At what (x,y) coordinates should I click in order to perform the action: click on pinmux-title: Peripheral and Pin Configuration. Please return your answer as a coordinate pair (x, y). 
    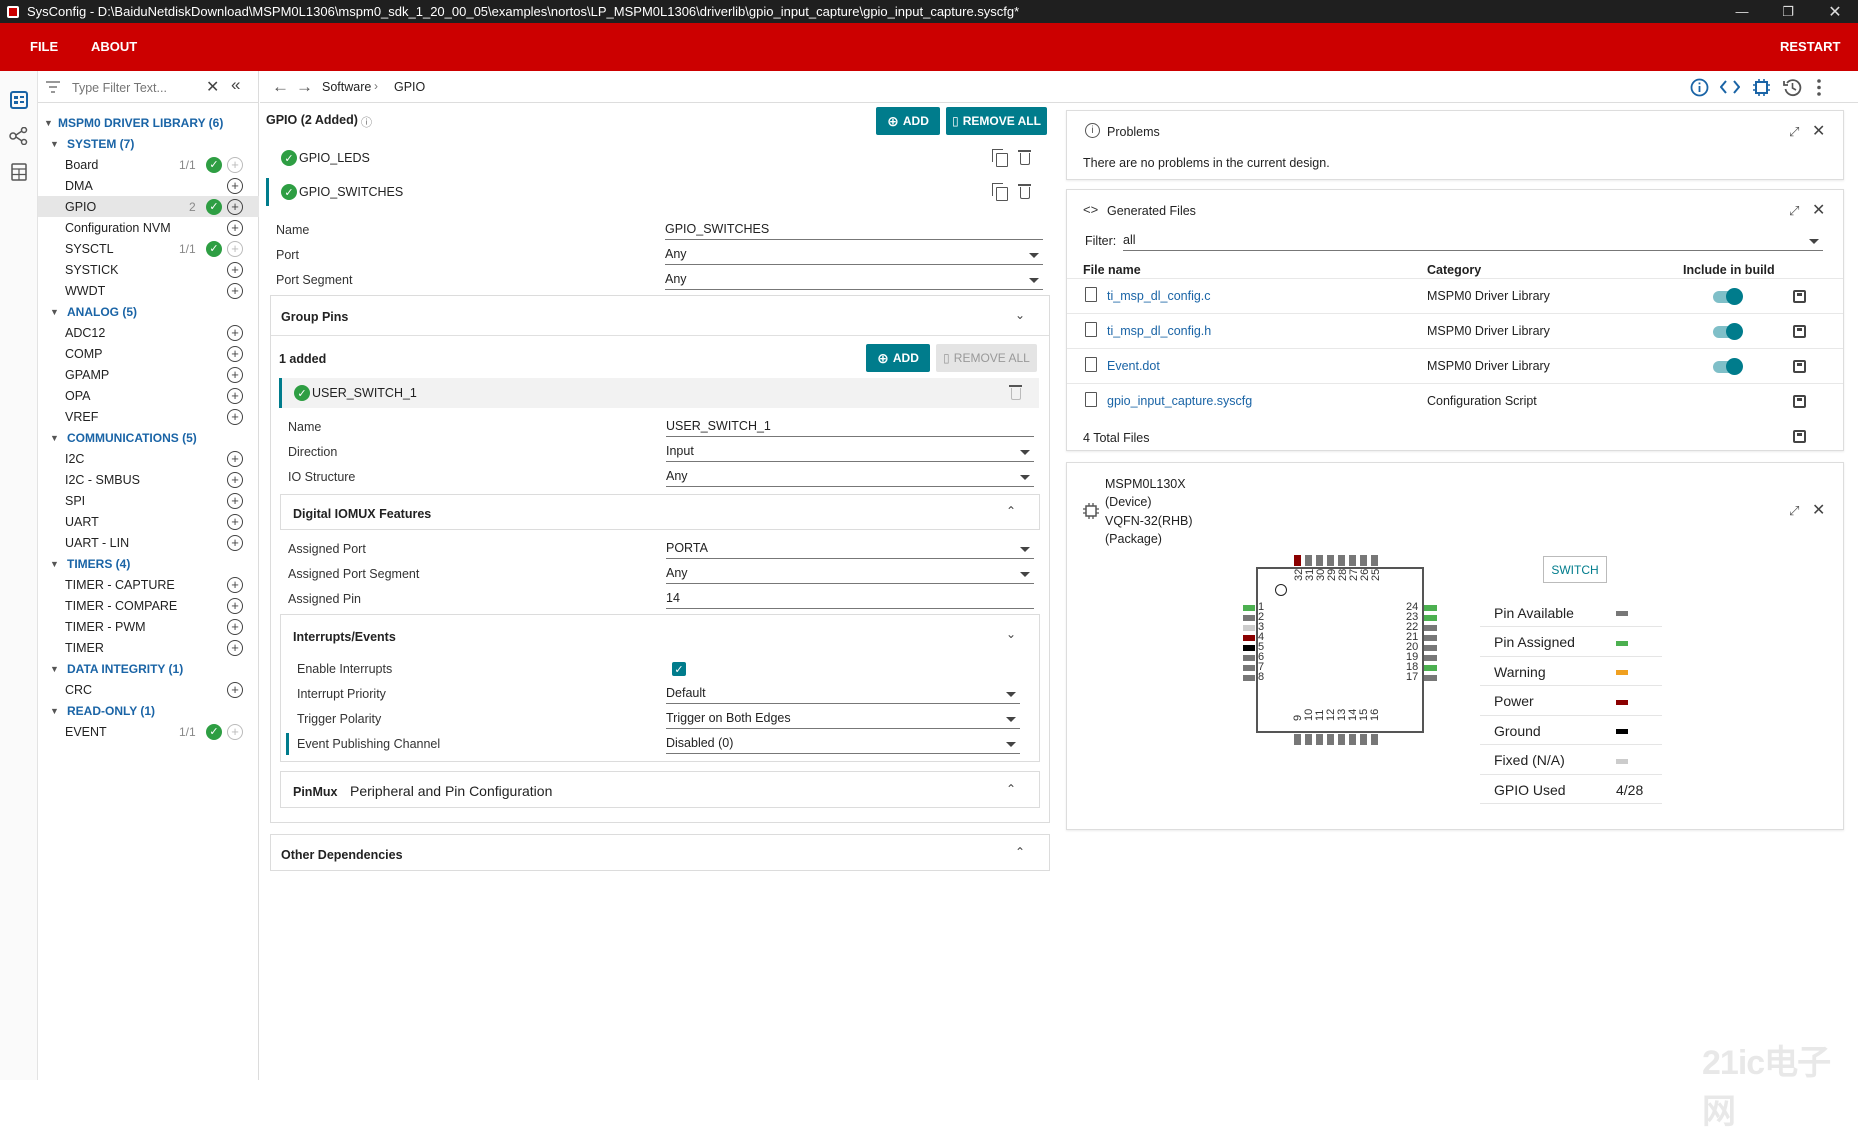
    Looking at the image, I should click on (451, 791).